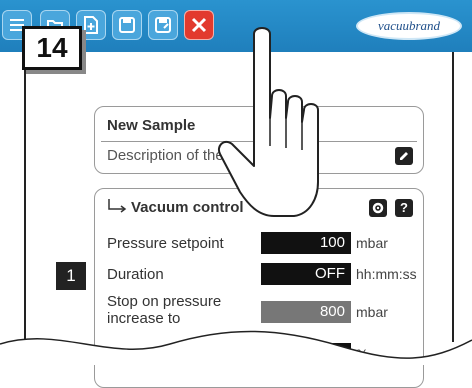 The image size is (472, 388). I want to click on close-button, so click(199, 25).